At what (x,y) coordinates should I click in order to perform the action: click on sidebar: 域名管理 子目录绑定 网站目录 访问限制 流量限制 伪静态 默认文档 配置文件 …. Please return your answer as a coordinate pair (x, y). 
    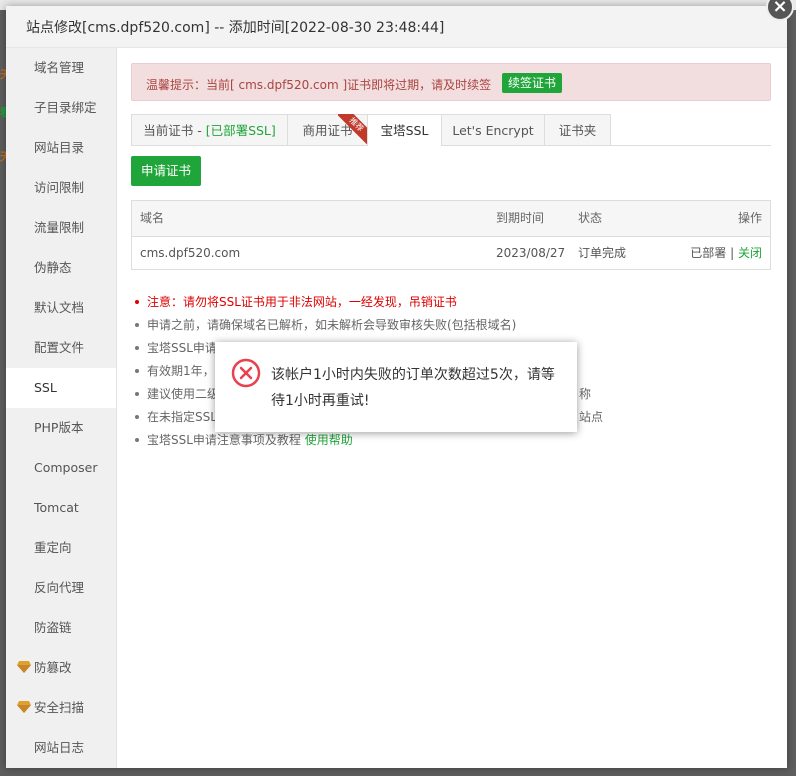
    Looking at the image, I should click on (61, 408).